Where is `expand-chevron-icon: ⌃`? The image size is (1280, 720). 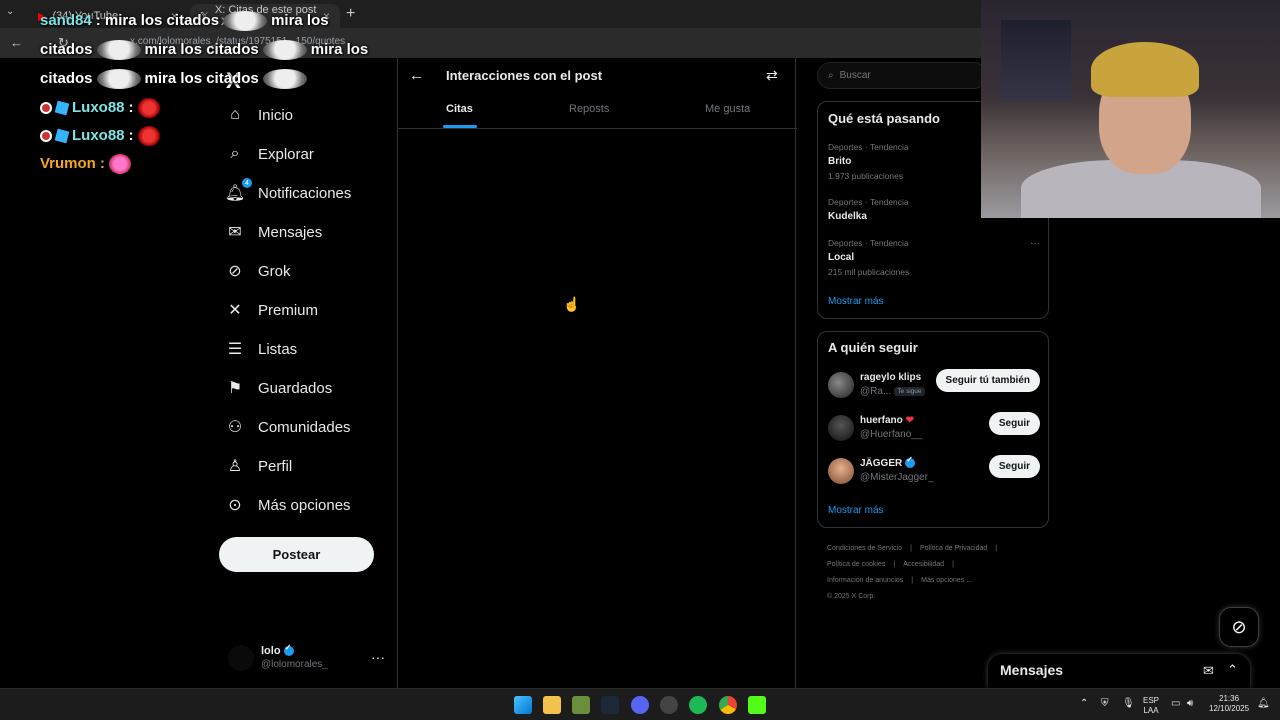
expand-chevron-icon: ⌃ is located at coordinates (1232, 670).